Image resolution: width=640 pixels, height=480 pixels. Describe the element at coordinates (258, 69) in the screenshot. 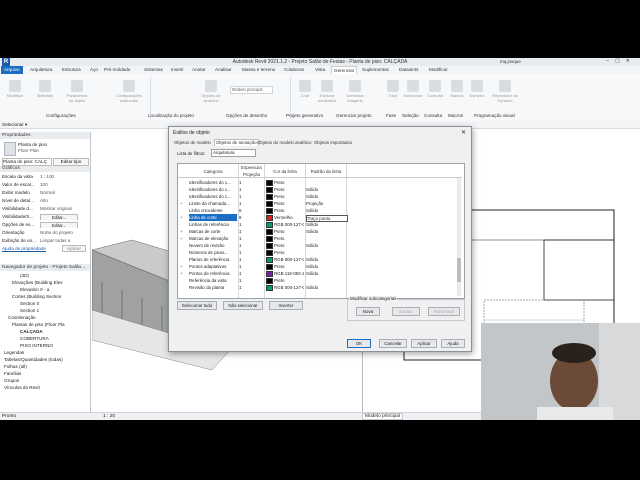

I see `tab-massa-e-terreno: Massa e terreno` at that location.